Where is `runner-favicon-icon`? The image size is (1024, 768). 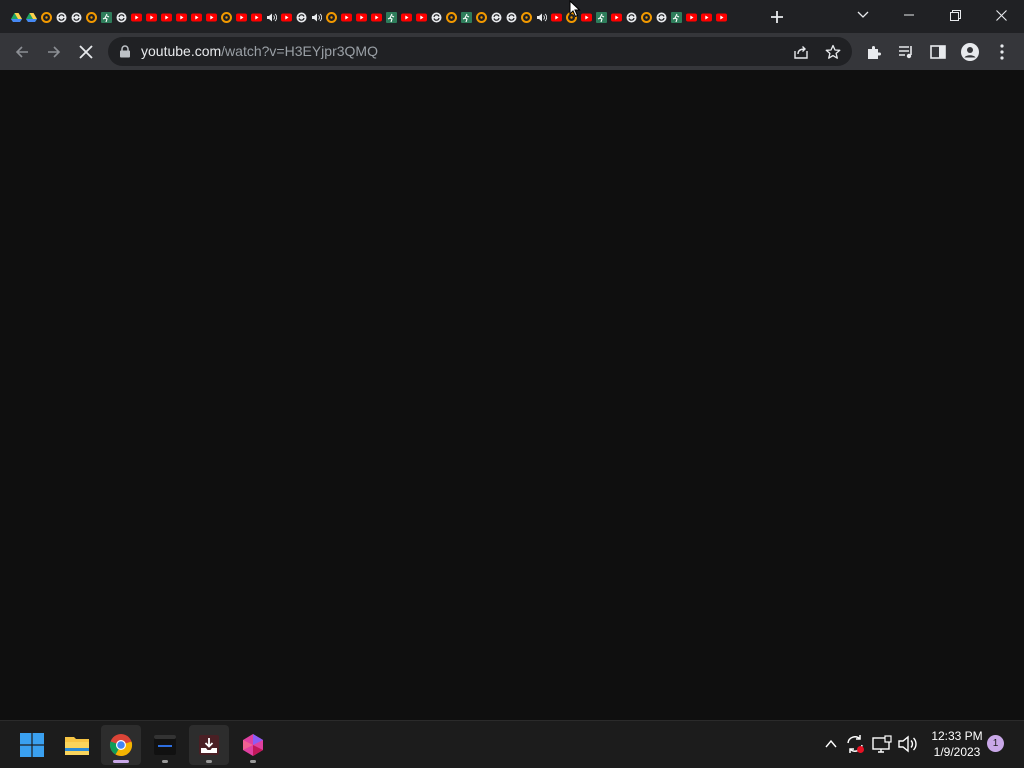 runner-favicon-icon is located at coordinates (391, 17).